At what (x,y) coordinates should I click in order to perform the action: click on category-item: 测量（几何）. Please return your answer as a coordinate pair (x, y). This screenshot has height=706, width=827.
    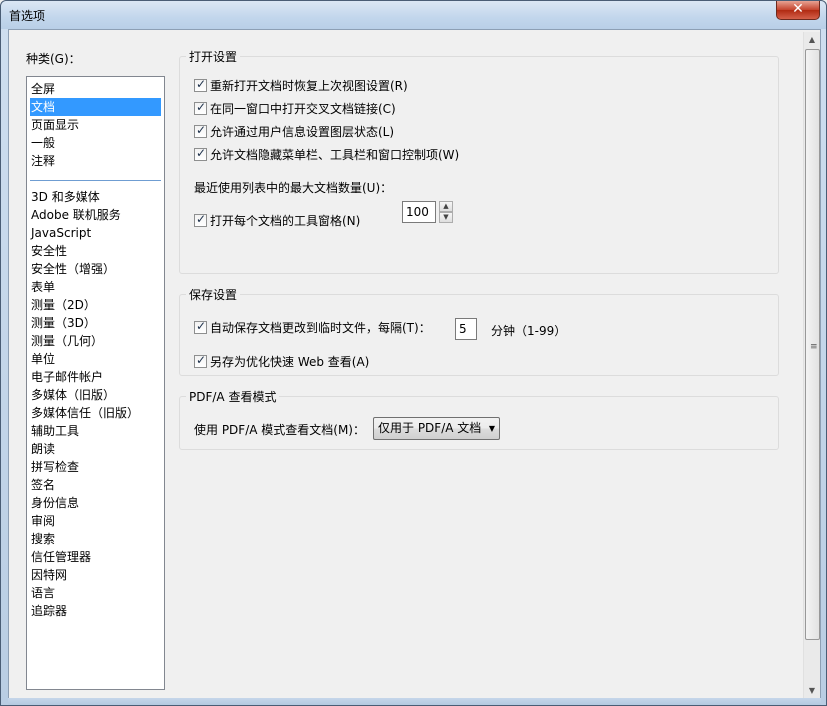
    Looking at the image, I should click on (95, 341).